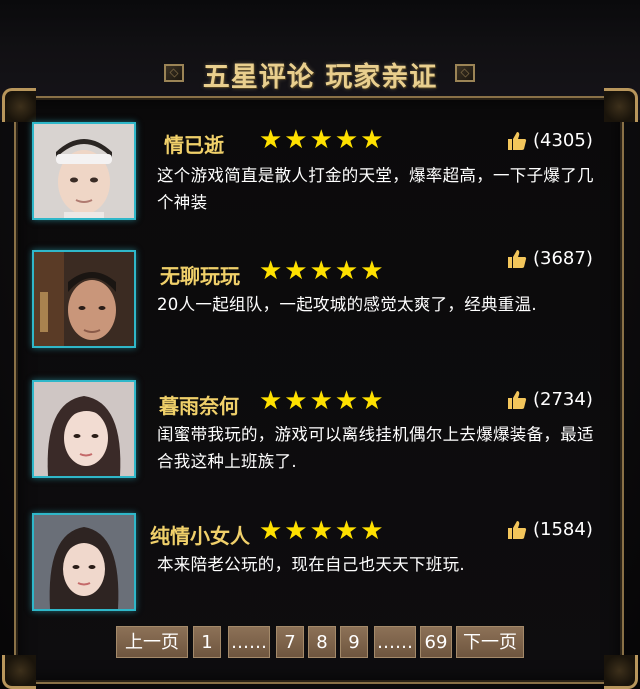  What do you see at coordinates (194, 145) in the screenshot?
I see `reviewer-name: 情已逝` at bounding box center [194, 145].